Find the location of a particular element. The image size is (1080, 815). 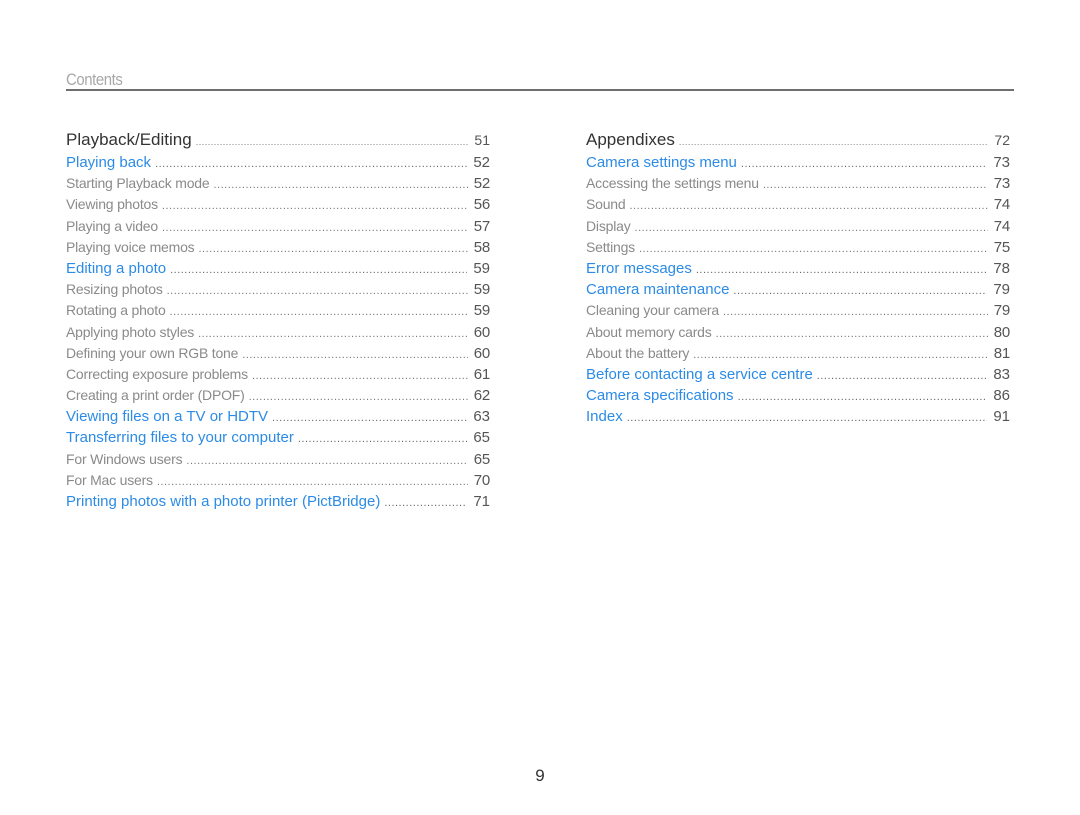

toc-entry-sub: Settings 75 is located at coordinates (798, 249).